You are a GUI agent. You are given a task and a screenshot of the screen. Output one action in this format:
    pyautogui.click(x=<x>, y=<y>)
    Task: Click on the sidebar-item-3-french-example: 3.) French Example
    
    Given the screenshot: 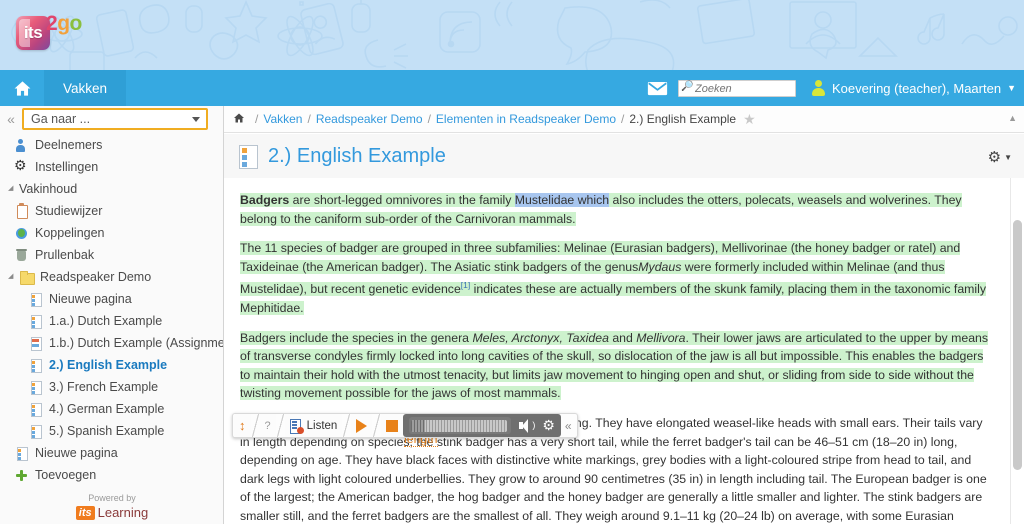 What is the action you would take?
    pyautogui.click(x=111, y=387)
    